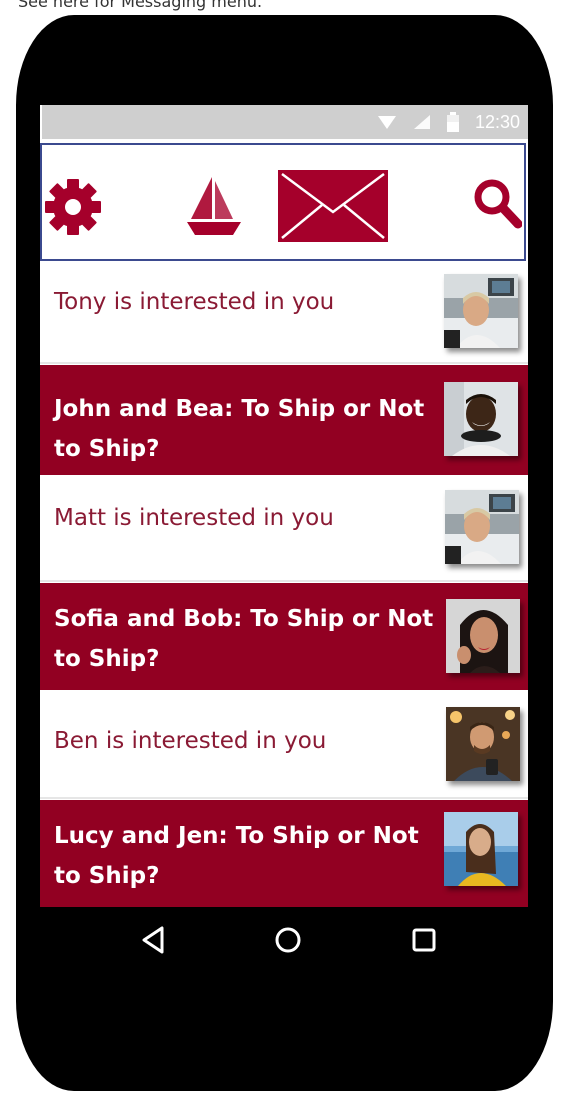 The image size is (571, 1111). I want to click on message-row-lucy-jen: Lucy and Jen: To Ship or Not to Ship?, so click(284, 853).